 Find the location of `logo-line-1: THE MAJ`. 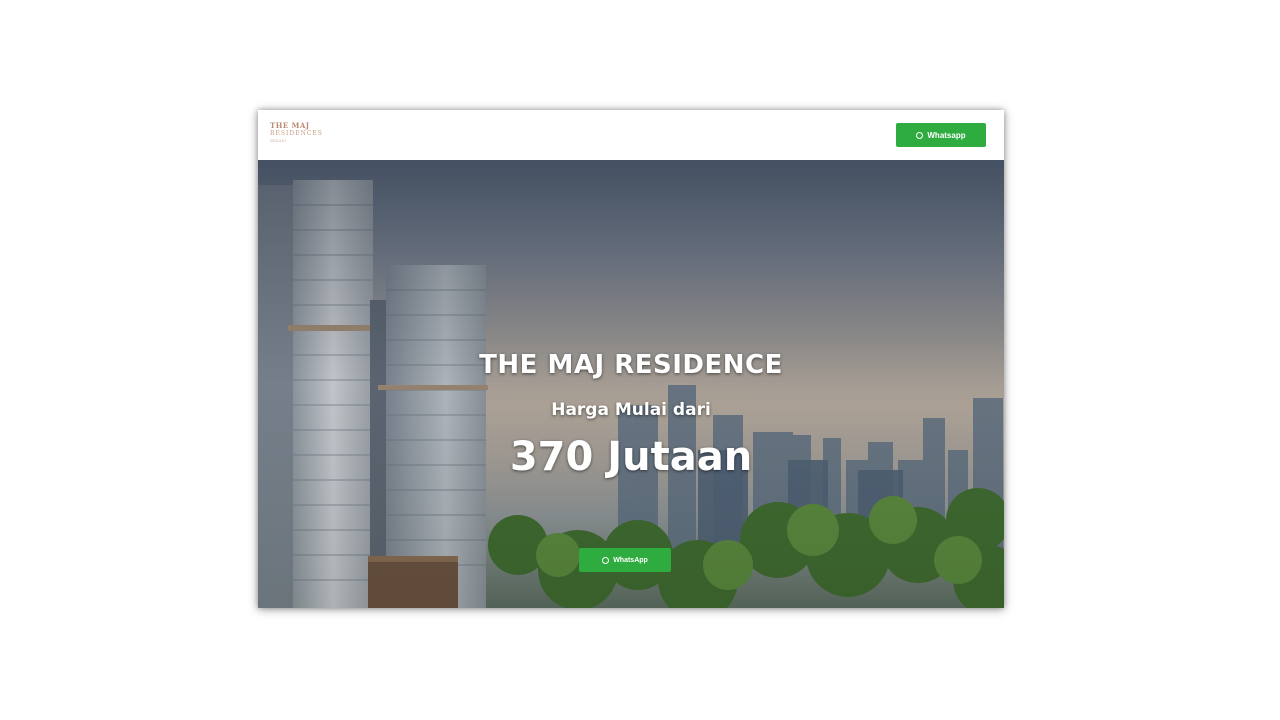

logo-line-1: THE MAJ is located at coordinates (290, 125).